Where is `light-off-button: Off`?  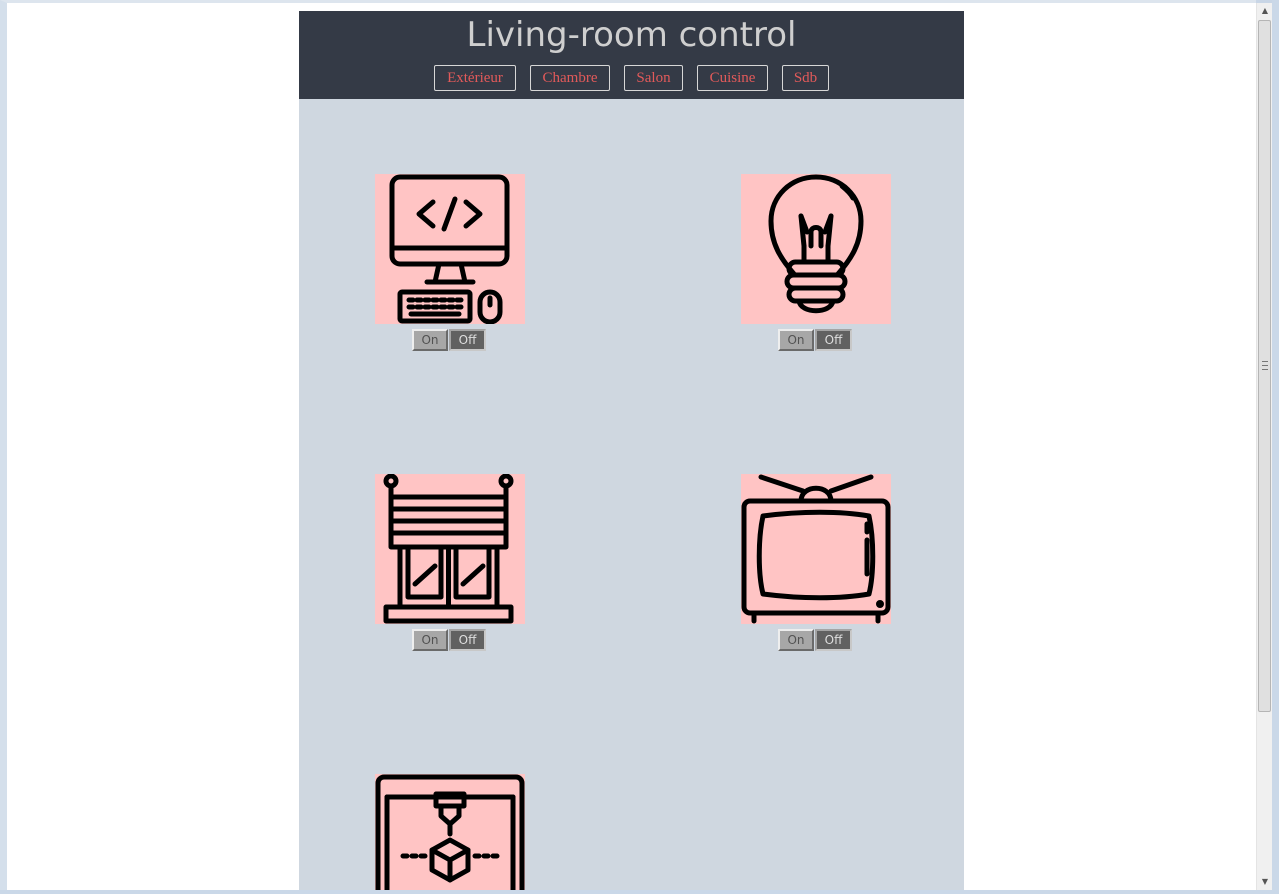
light-off-button: Off is located at coordinates (833, 340).